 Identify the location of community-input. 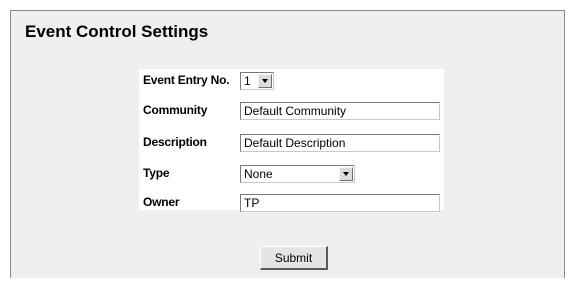
(340, 111).